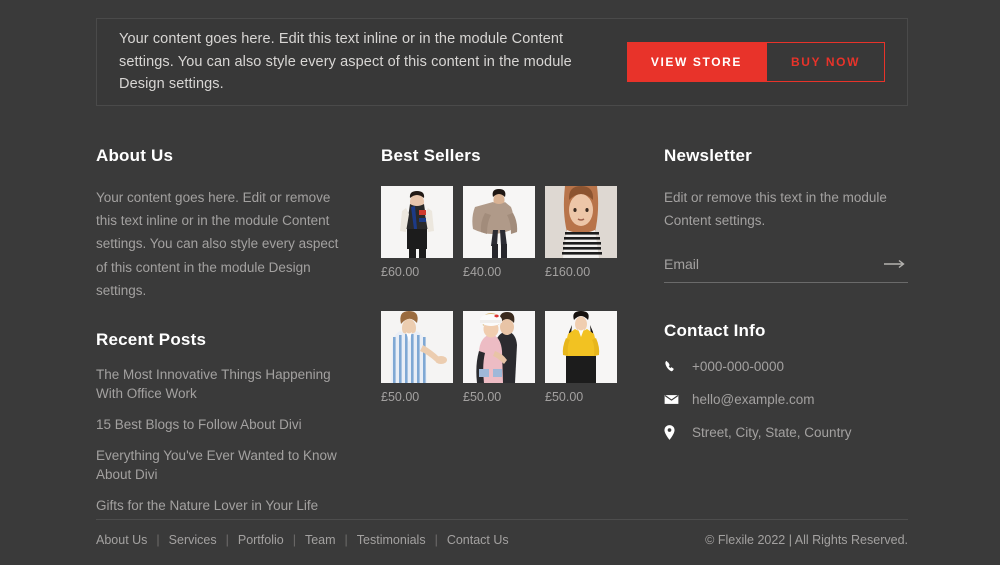 This screenshot has height=565, width=1000. Describe the element at coordinates (135, 155) in the screenshot. I see `about-title: About Us` at that location.